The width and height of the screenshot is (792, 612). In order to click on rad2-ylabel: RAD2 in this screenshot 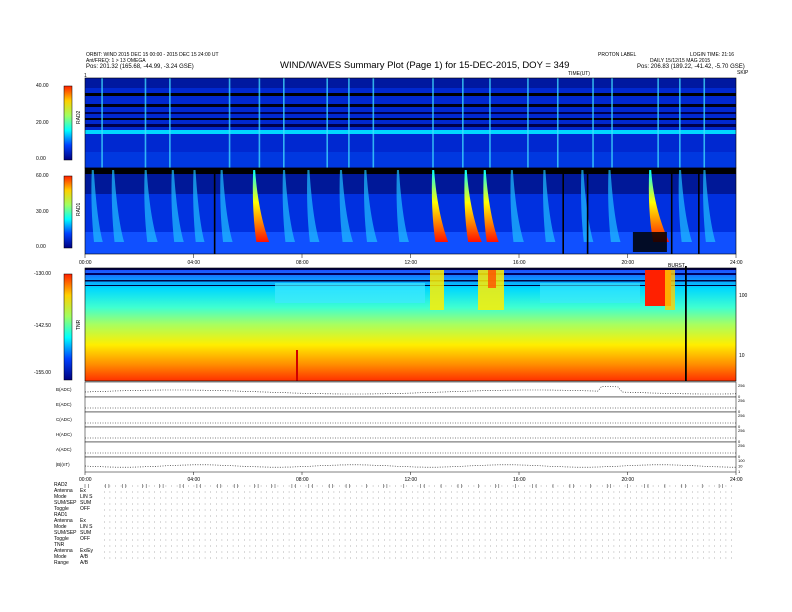, I will do `click(79, 117)`.